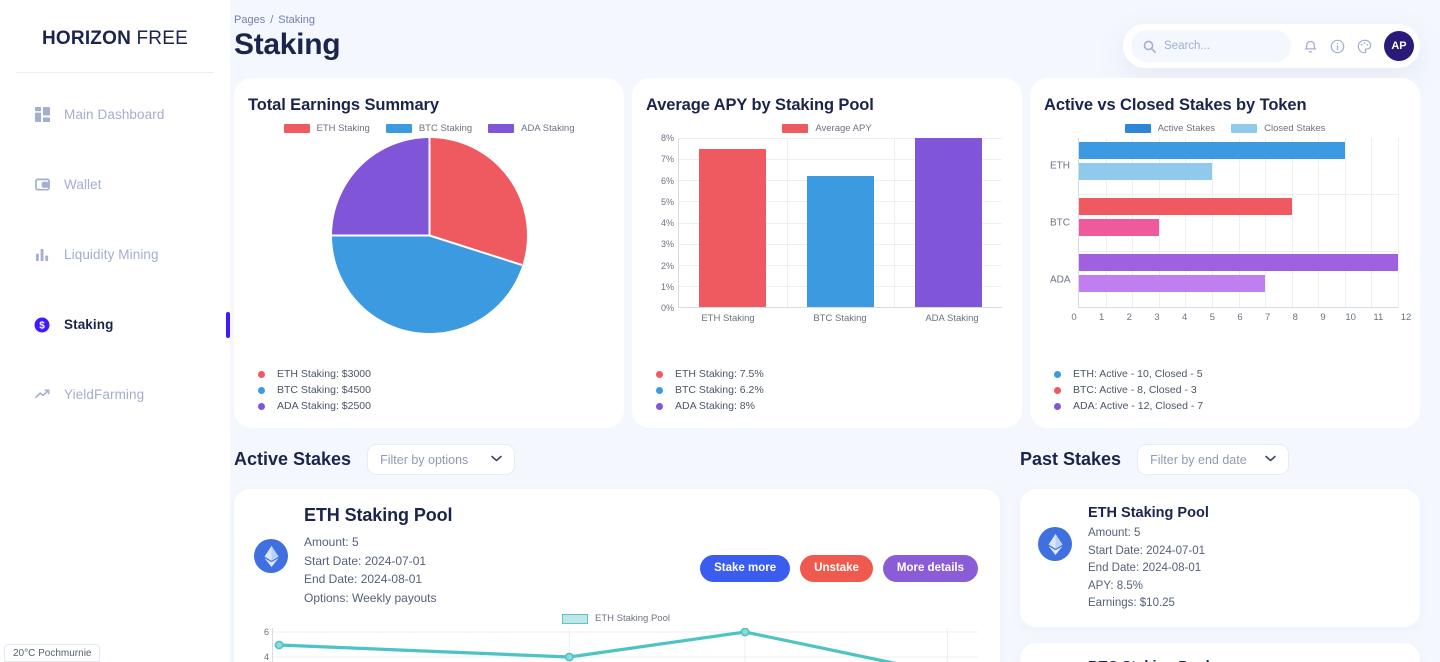 This screenshot has width=1440, height=662. I want to click on sidebar-item-main-dashboard: Main Dashboard, so click(115, 114).